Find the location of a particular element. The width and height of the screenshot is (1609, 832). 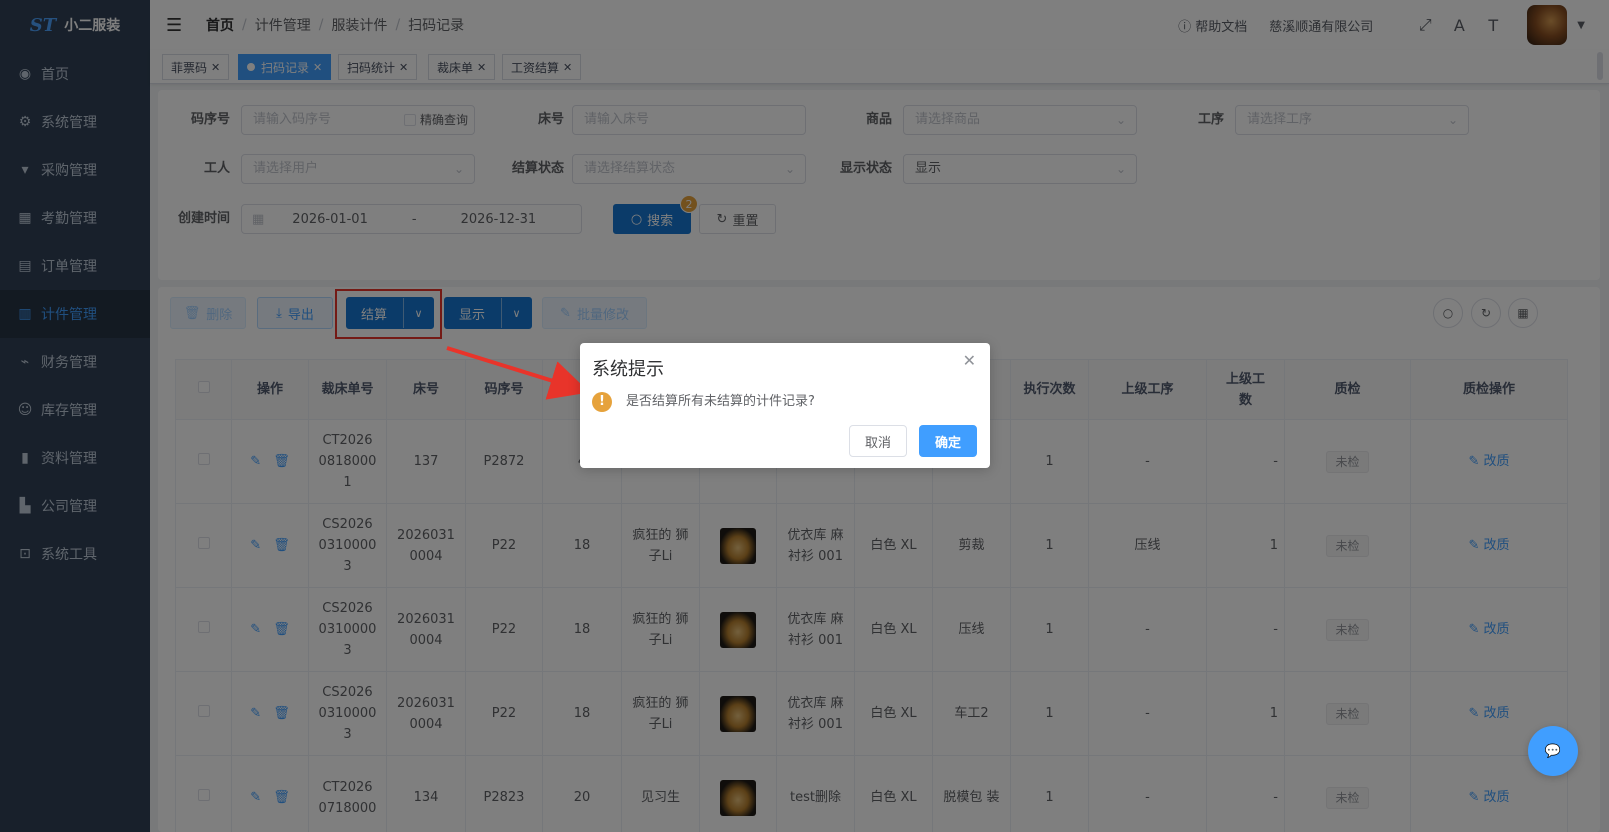

chat-icon: 💬 is located at coordinates (1553, 751).